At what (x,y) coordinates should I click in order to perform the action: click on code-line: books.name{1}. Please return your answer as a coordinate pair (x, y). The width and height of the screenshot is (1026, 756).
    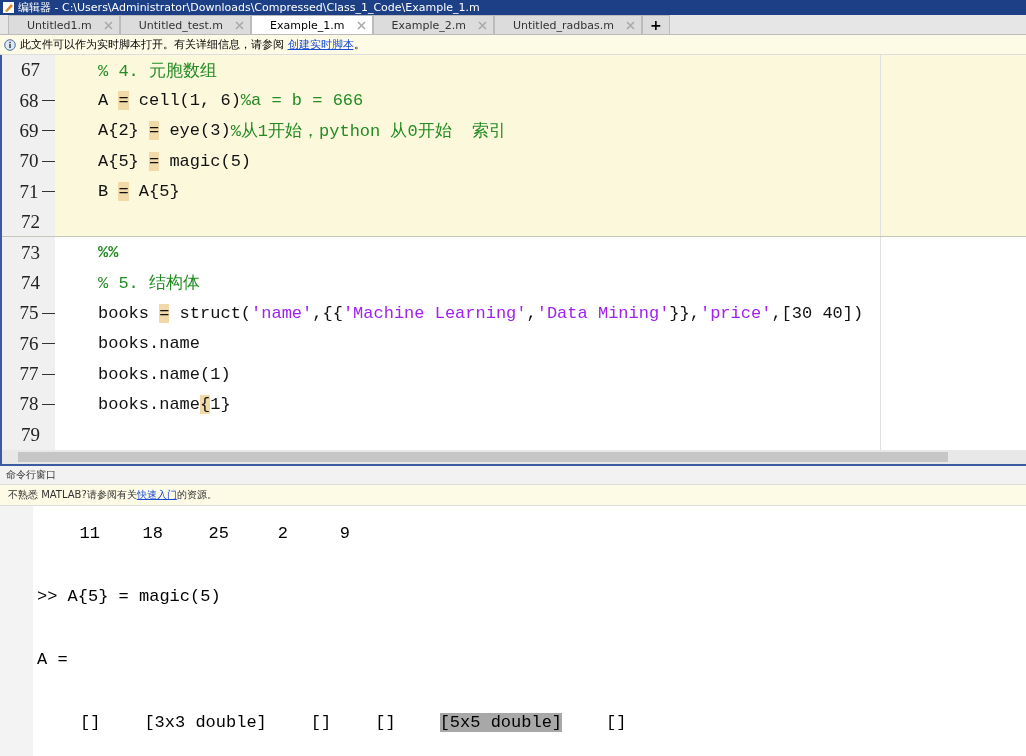
    Looking at the image, I should click on (488, 404).